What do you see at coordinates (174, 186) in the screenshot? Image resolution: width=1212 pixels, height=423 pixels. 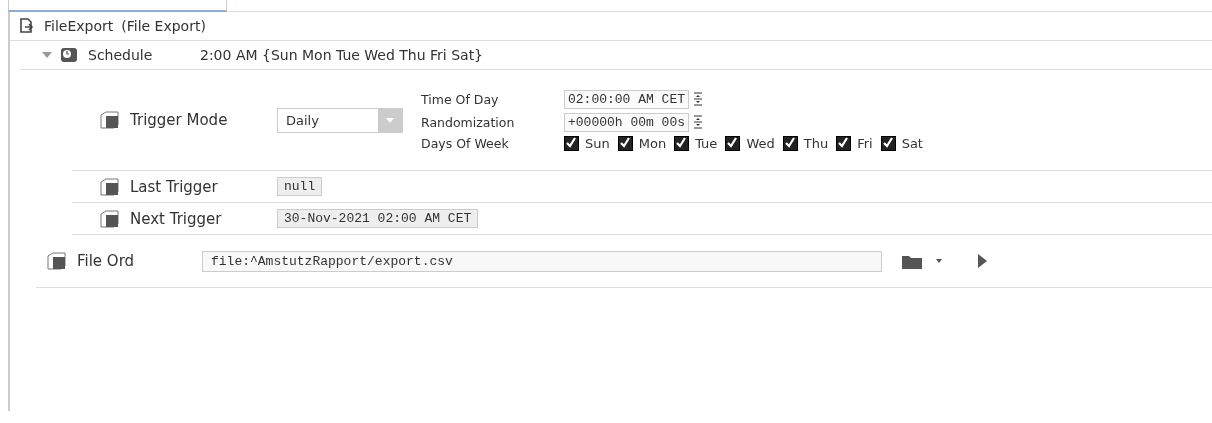 I see `last-trigger-label: Last Trigger` at bounding box center [174, 186].